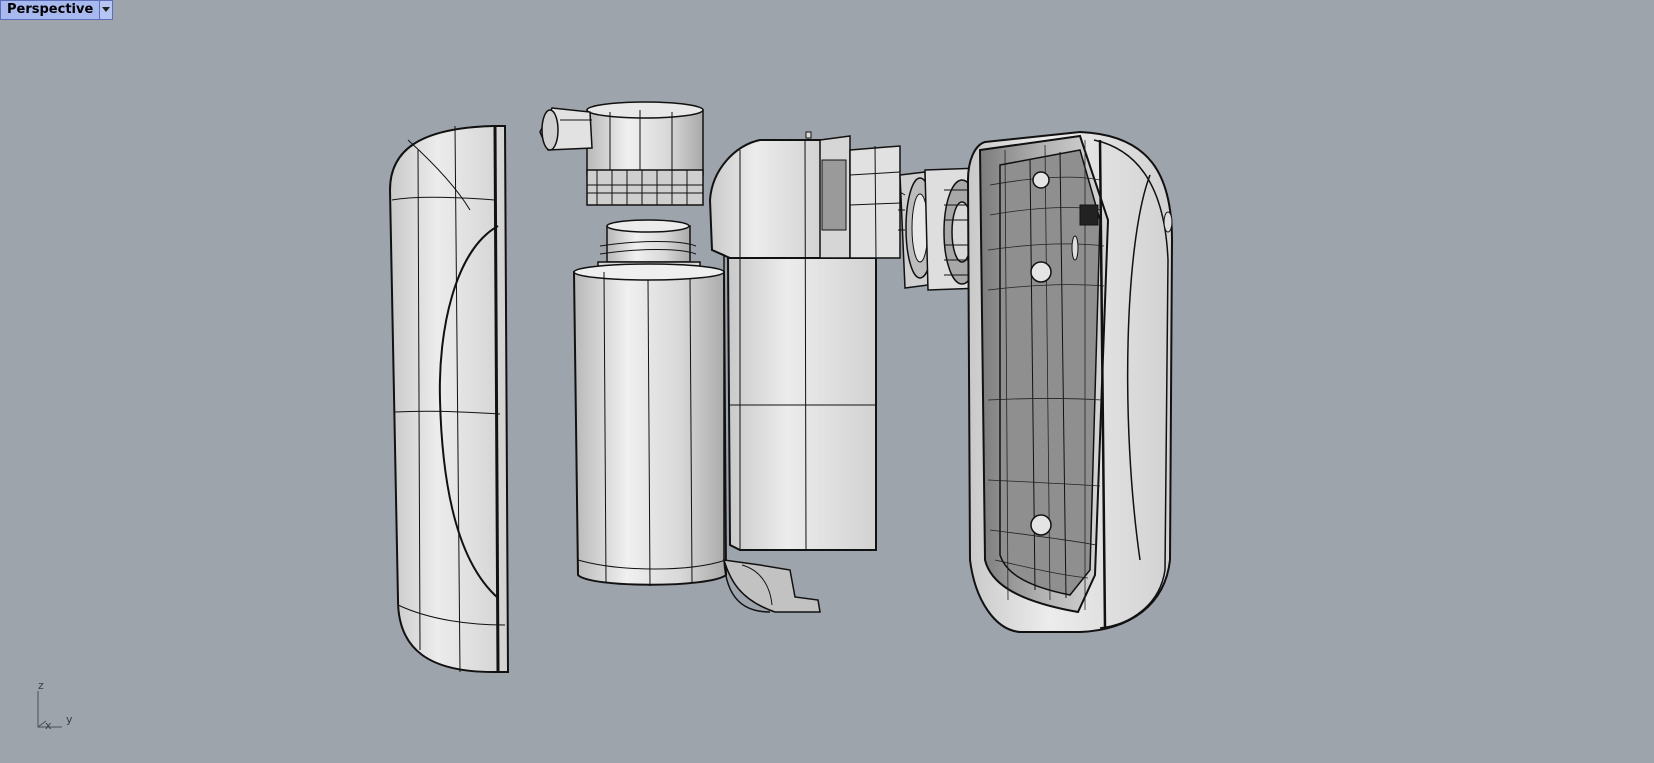 Image resolution: width=1654 pixels, height=763 pixels. What do you see at coordinates (49, 709) in the screenshot?
I see `axis-lines-icon` at bounding box center [49, 709].